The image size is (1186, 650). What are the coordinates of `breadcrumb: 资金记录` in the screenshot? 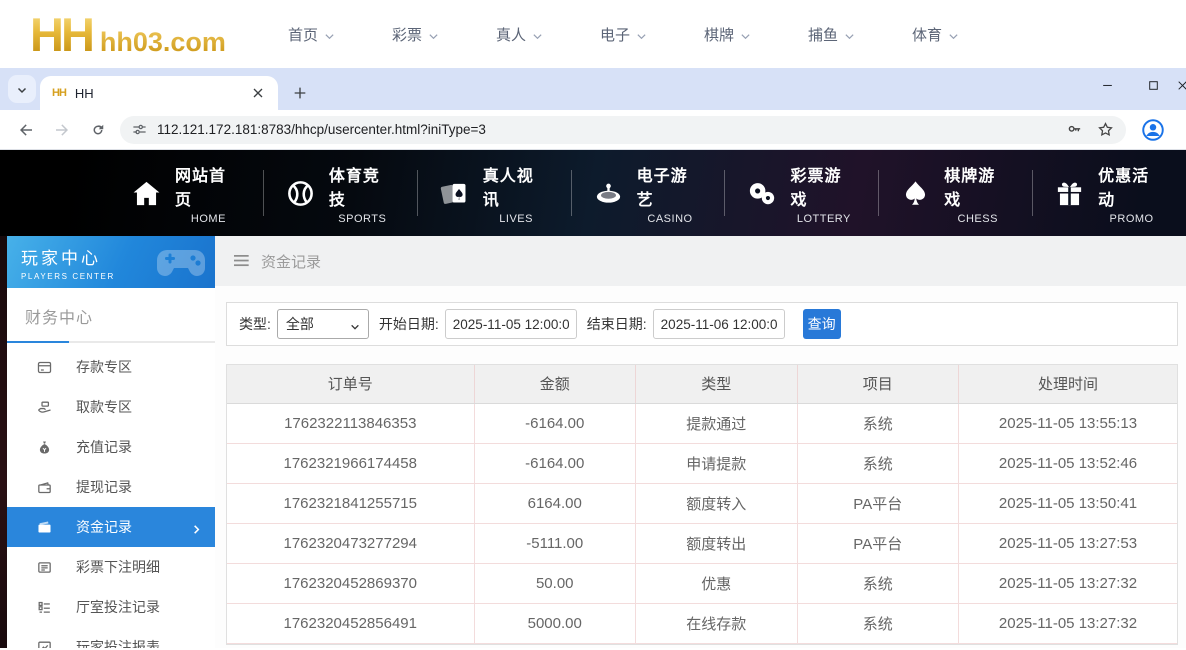 It's located at (700, 261).